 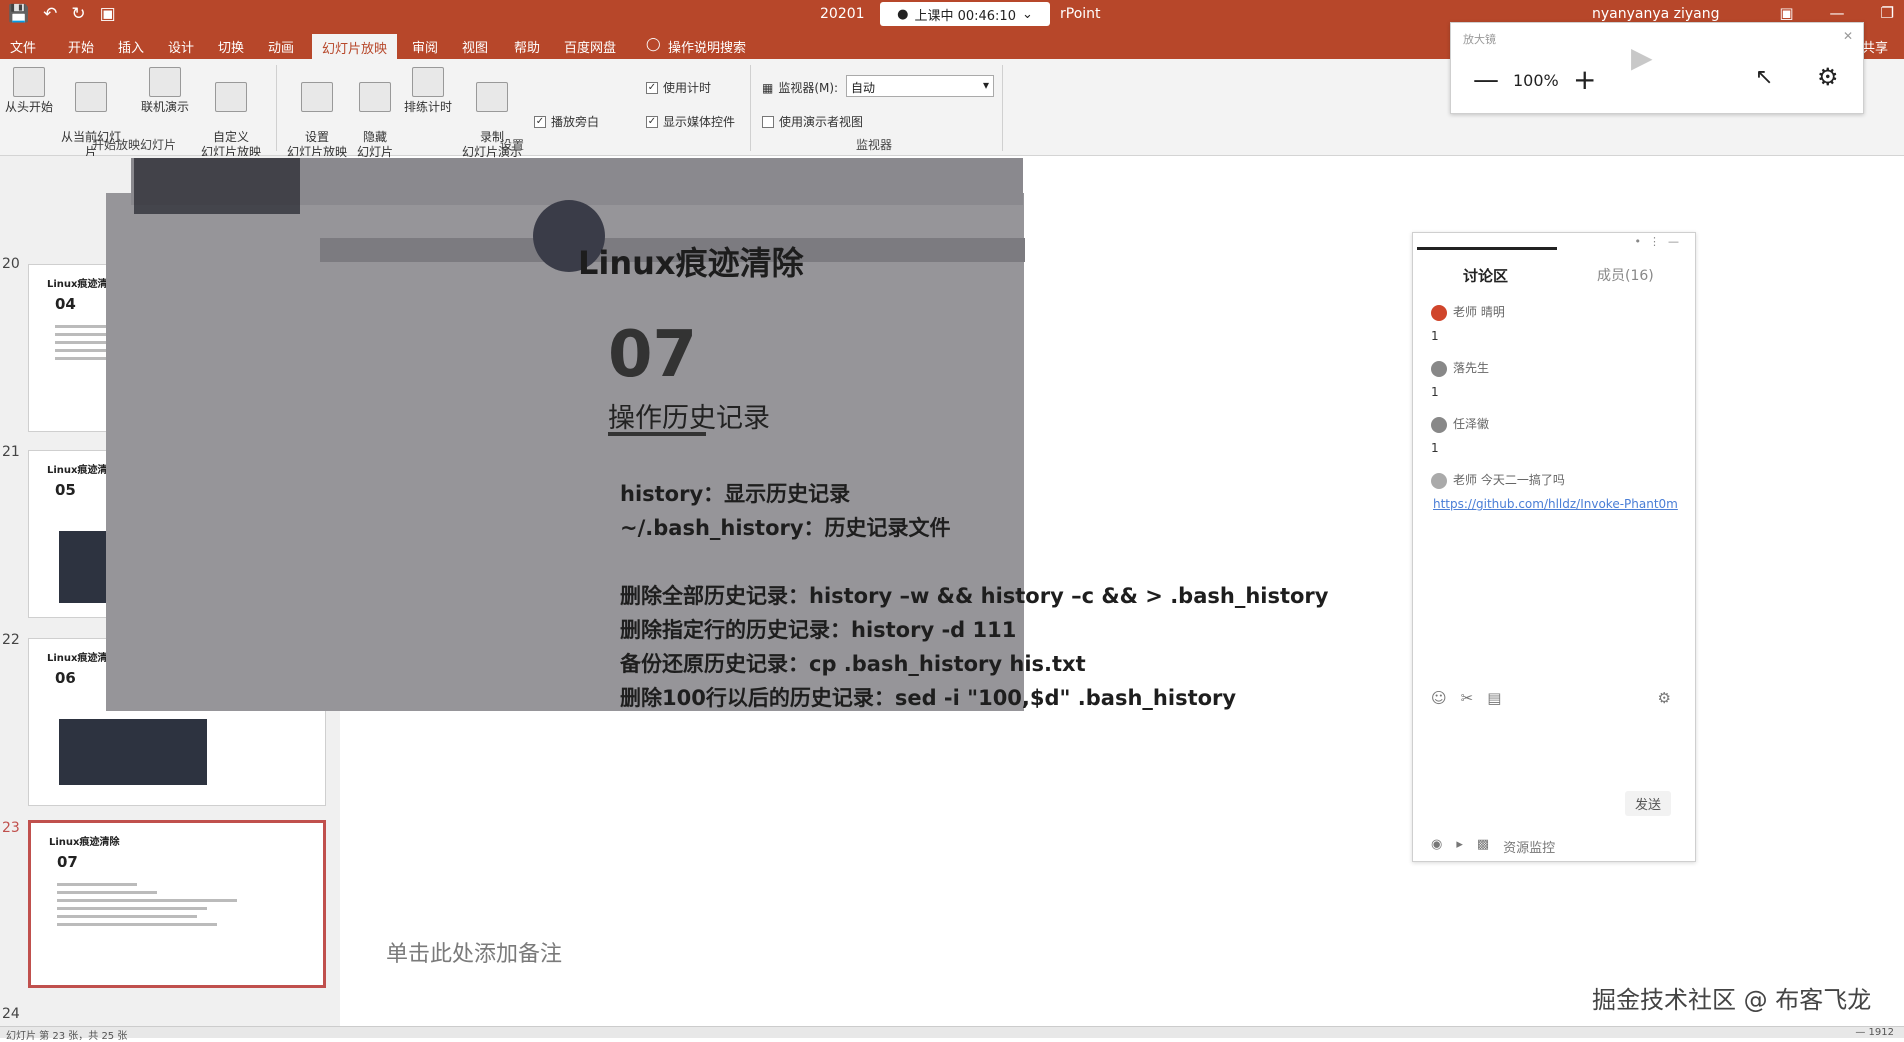 I want to click on window-controls: ▣ — ❐, so click(x=1836, y=13).